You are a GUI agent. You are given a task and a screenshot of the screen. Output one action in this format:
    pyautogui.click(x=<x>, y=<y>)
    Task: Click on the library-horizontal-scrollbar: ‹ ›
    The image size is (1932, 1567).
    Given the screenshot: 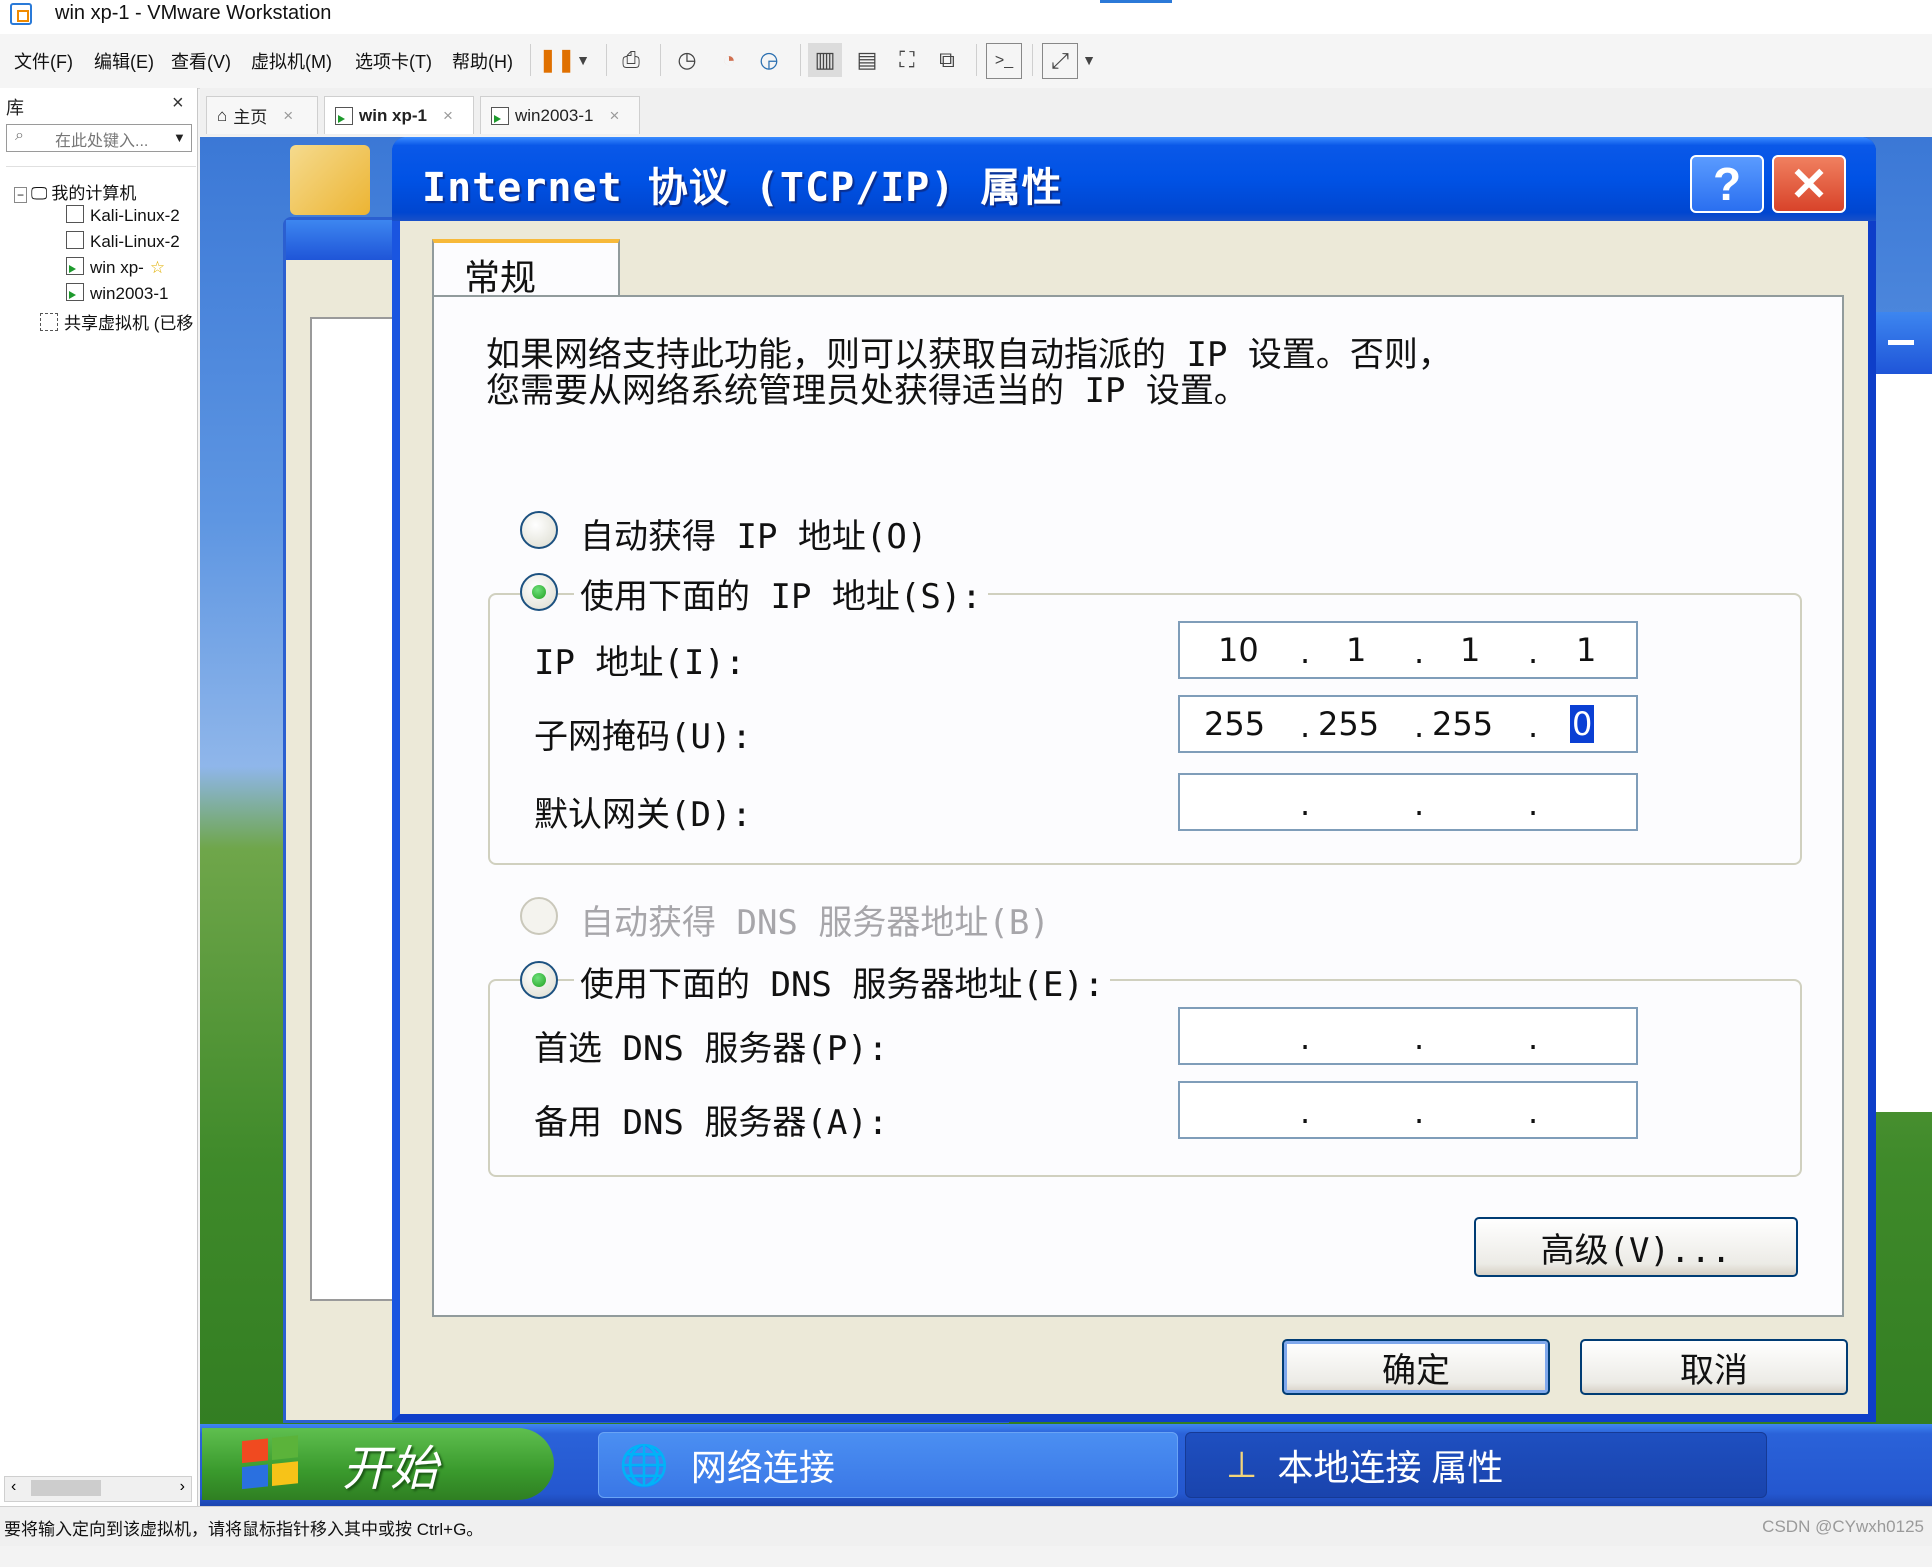 What is the action you would take?
    pyautogui.click(x=98, y=1489)
    